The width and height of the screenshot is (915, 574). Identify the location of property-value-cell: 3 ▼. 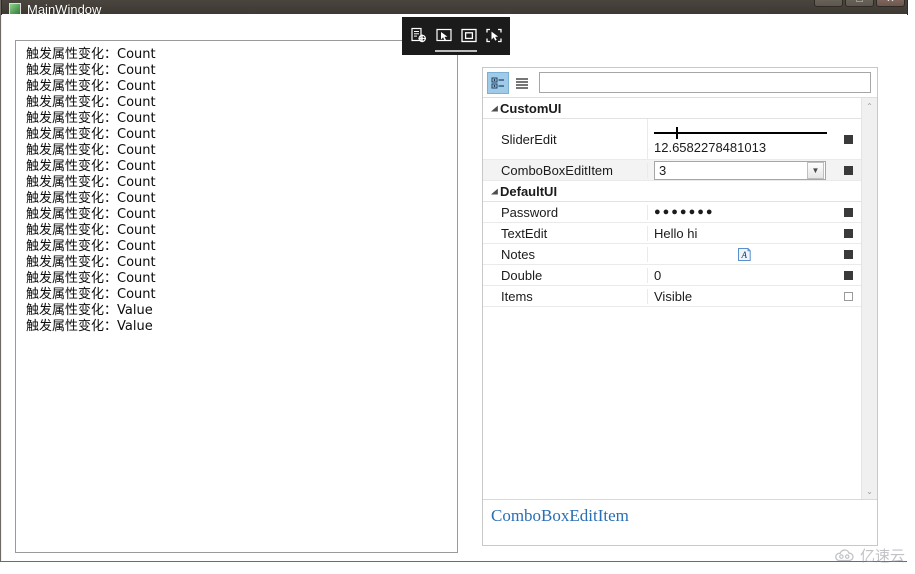
(741, 170).